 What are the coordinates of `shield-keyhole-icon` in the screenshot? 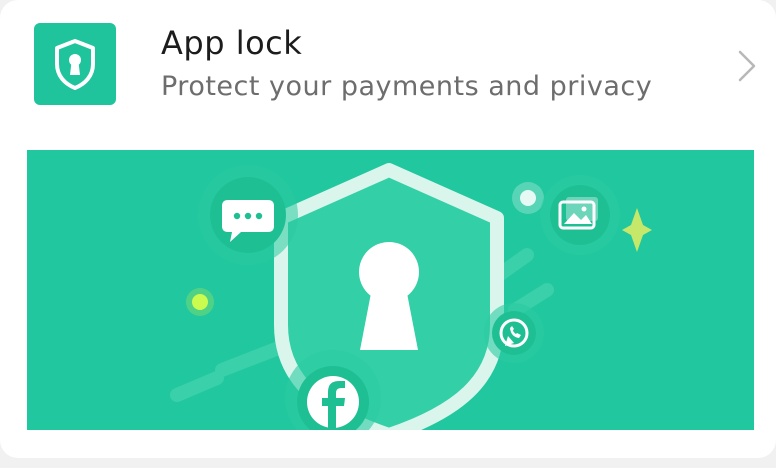 It's located at (75, 64).